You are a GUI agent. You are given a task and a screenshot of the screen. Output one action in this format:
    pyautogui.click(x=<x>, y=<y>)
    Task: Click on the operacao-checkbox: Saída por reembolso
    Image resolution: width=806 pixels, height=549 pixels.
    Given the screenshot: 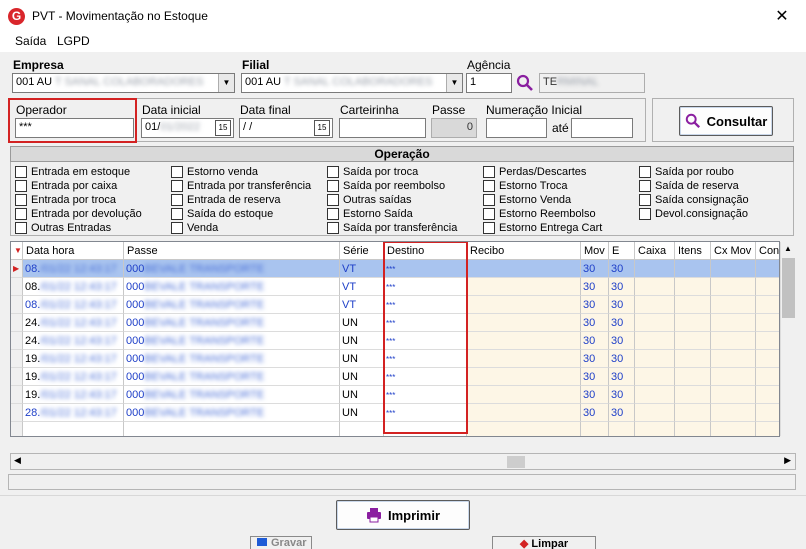 What is the action you would take?
    pyautogui.click(x=386, y=186)
    